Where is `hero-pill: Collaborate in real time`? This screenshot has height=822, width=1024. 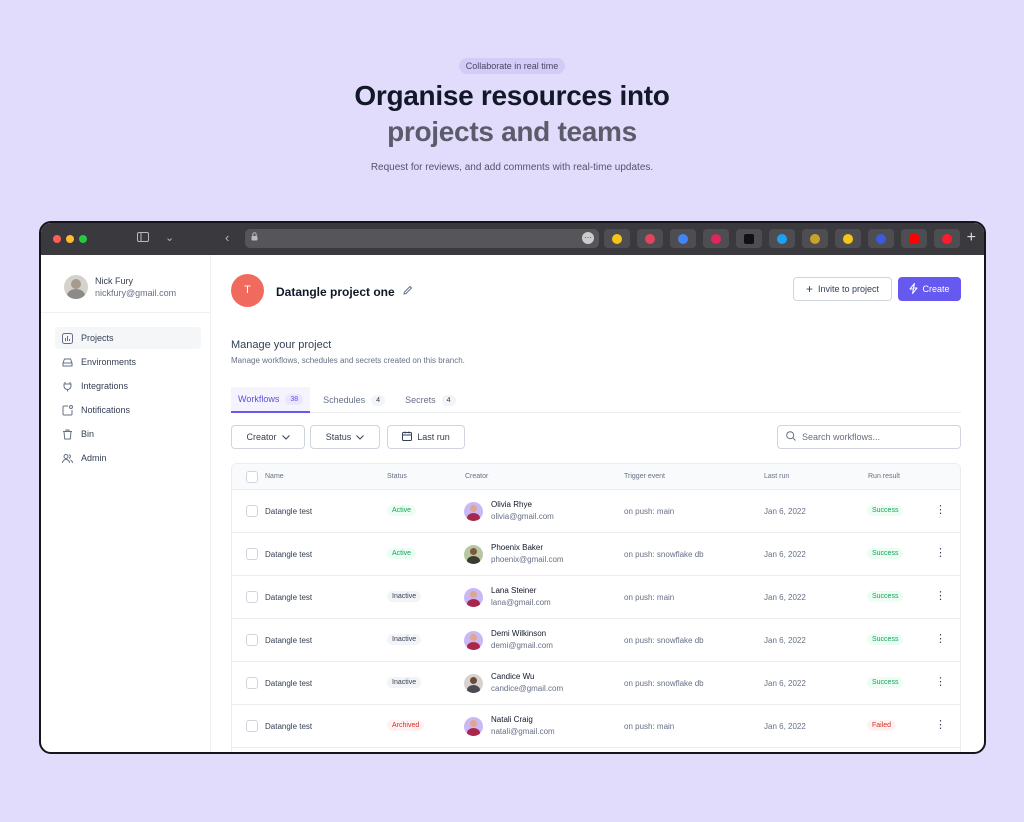
hero-pill: Collaborate in real time is located at coordinates (512, 66).